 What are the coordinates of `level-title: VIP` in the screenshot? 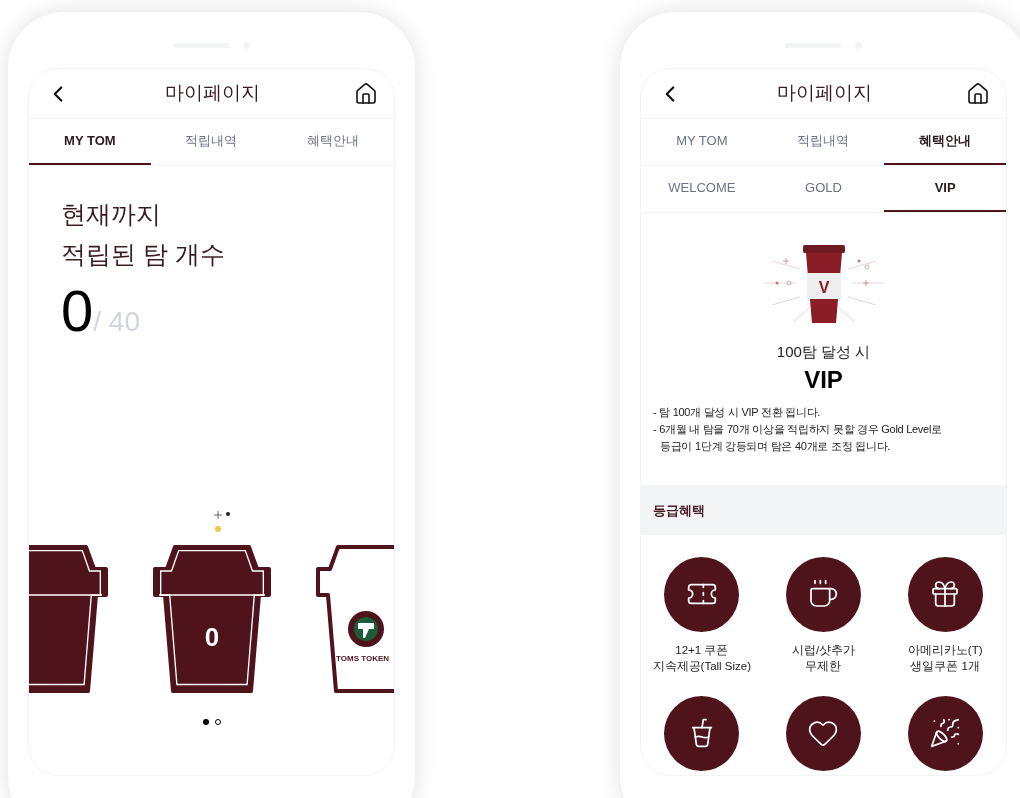 It's located at (823, 379).